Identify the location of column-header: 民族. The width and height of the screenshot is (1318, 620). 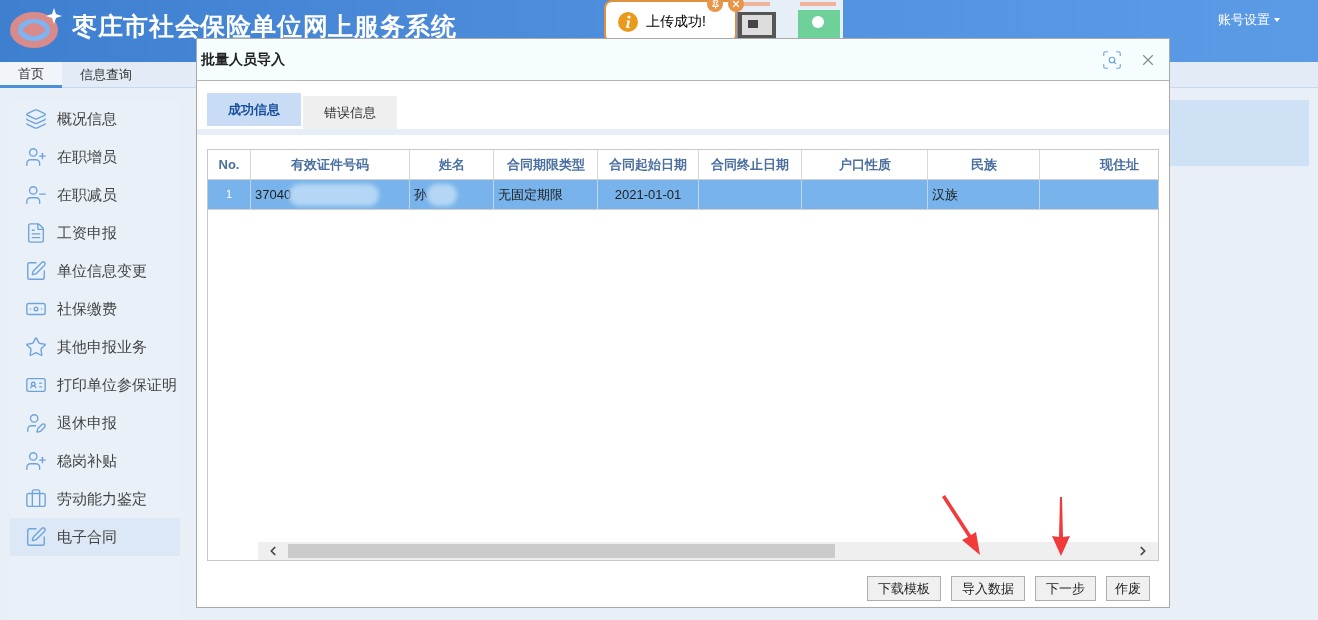
(984, 164).